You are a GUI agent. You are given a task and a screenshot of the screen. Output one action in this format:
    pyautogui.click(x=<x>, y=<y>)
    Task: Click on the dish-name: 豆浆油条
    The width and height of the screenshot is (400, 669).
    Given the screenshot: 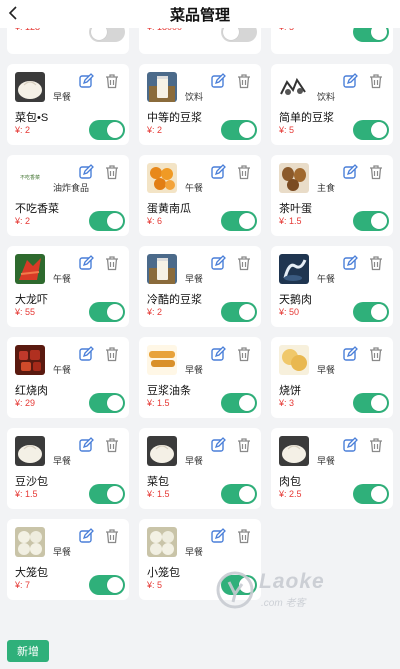 What is the action you would take?
    pyautogui.click(x=169, y=391)
    